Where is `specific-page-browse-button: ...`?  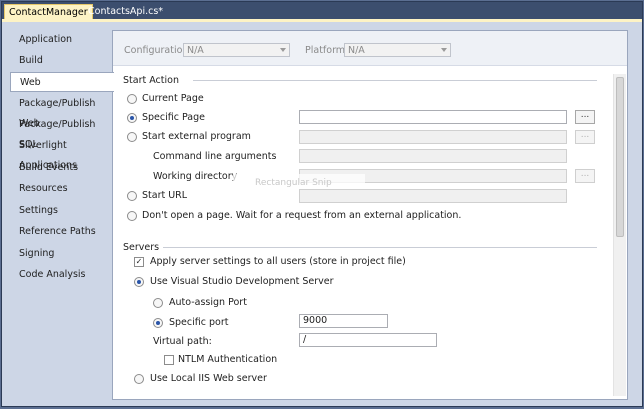 specific-page-browse-button: ... is located at coordinates (585, 117).